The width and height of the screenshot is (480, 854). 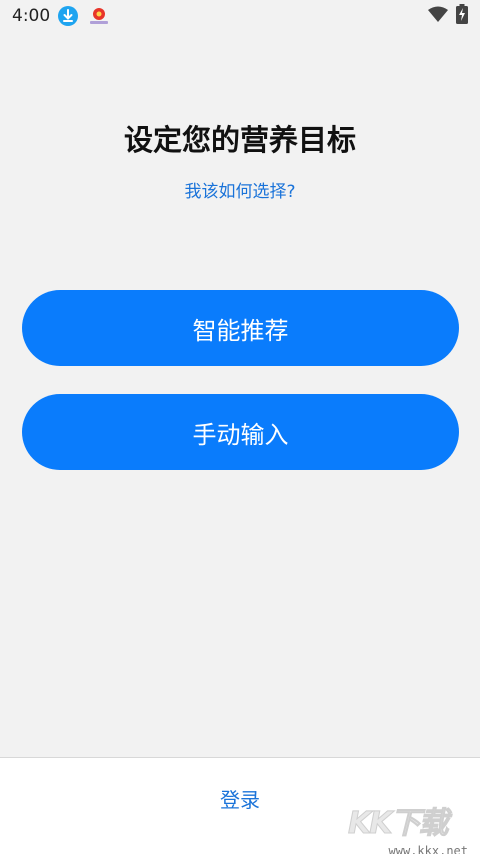 What do you see at coordinates (240, 432) in the screenshot?
I see `manual-input-button: 手动输入` at bounding box center [240, 432].